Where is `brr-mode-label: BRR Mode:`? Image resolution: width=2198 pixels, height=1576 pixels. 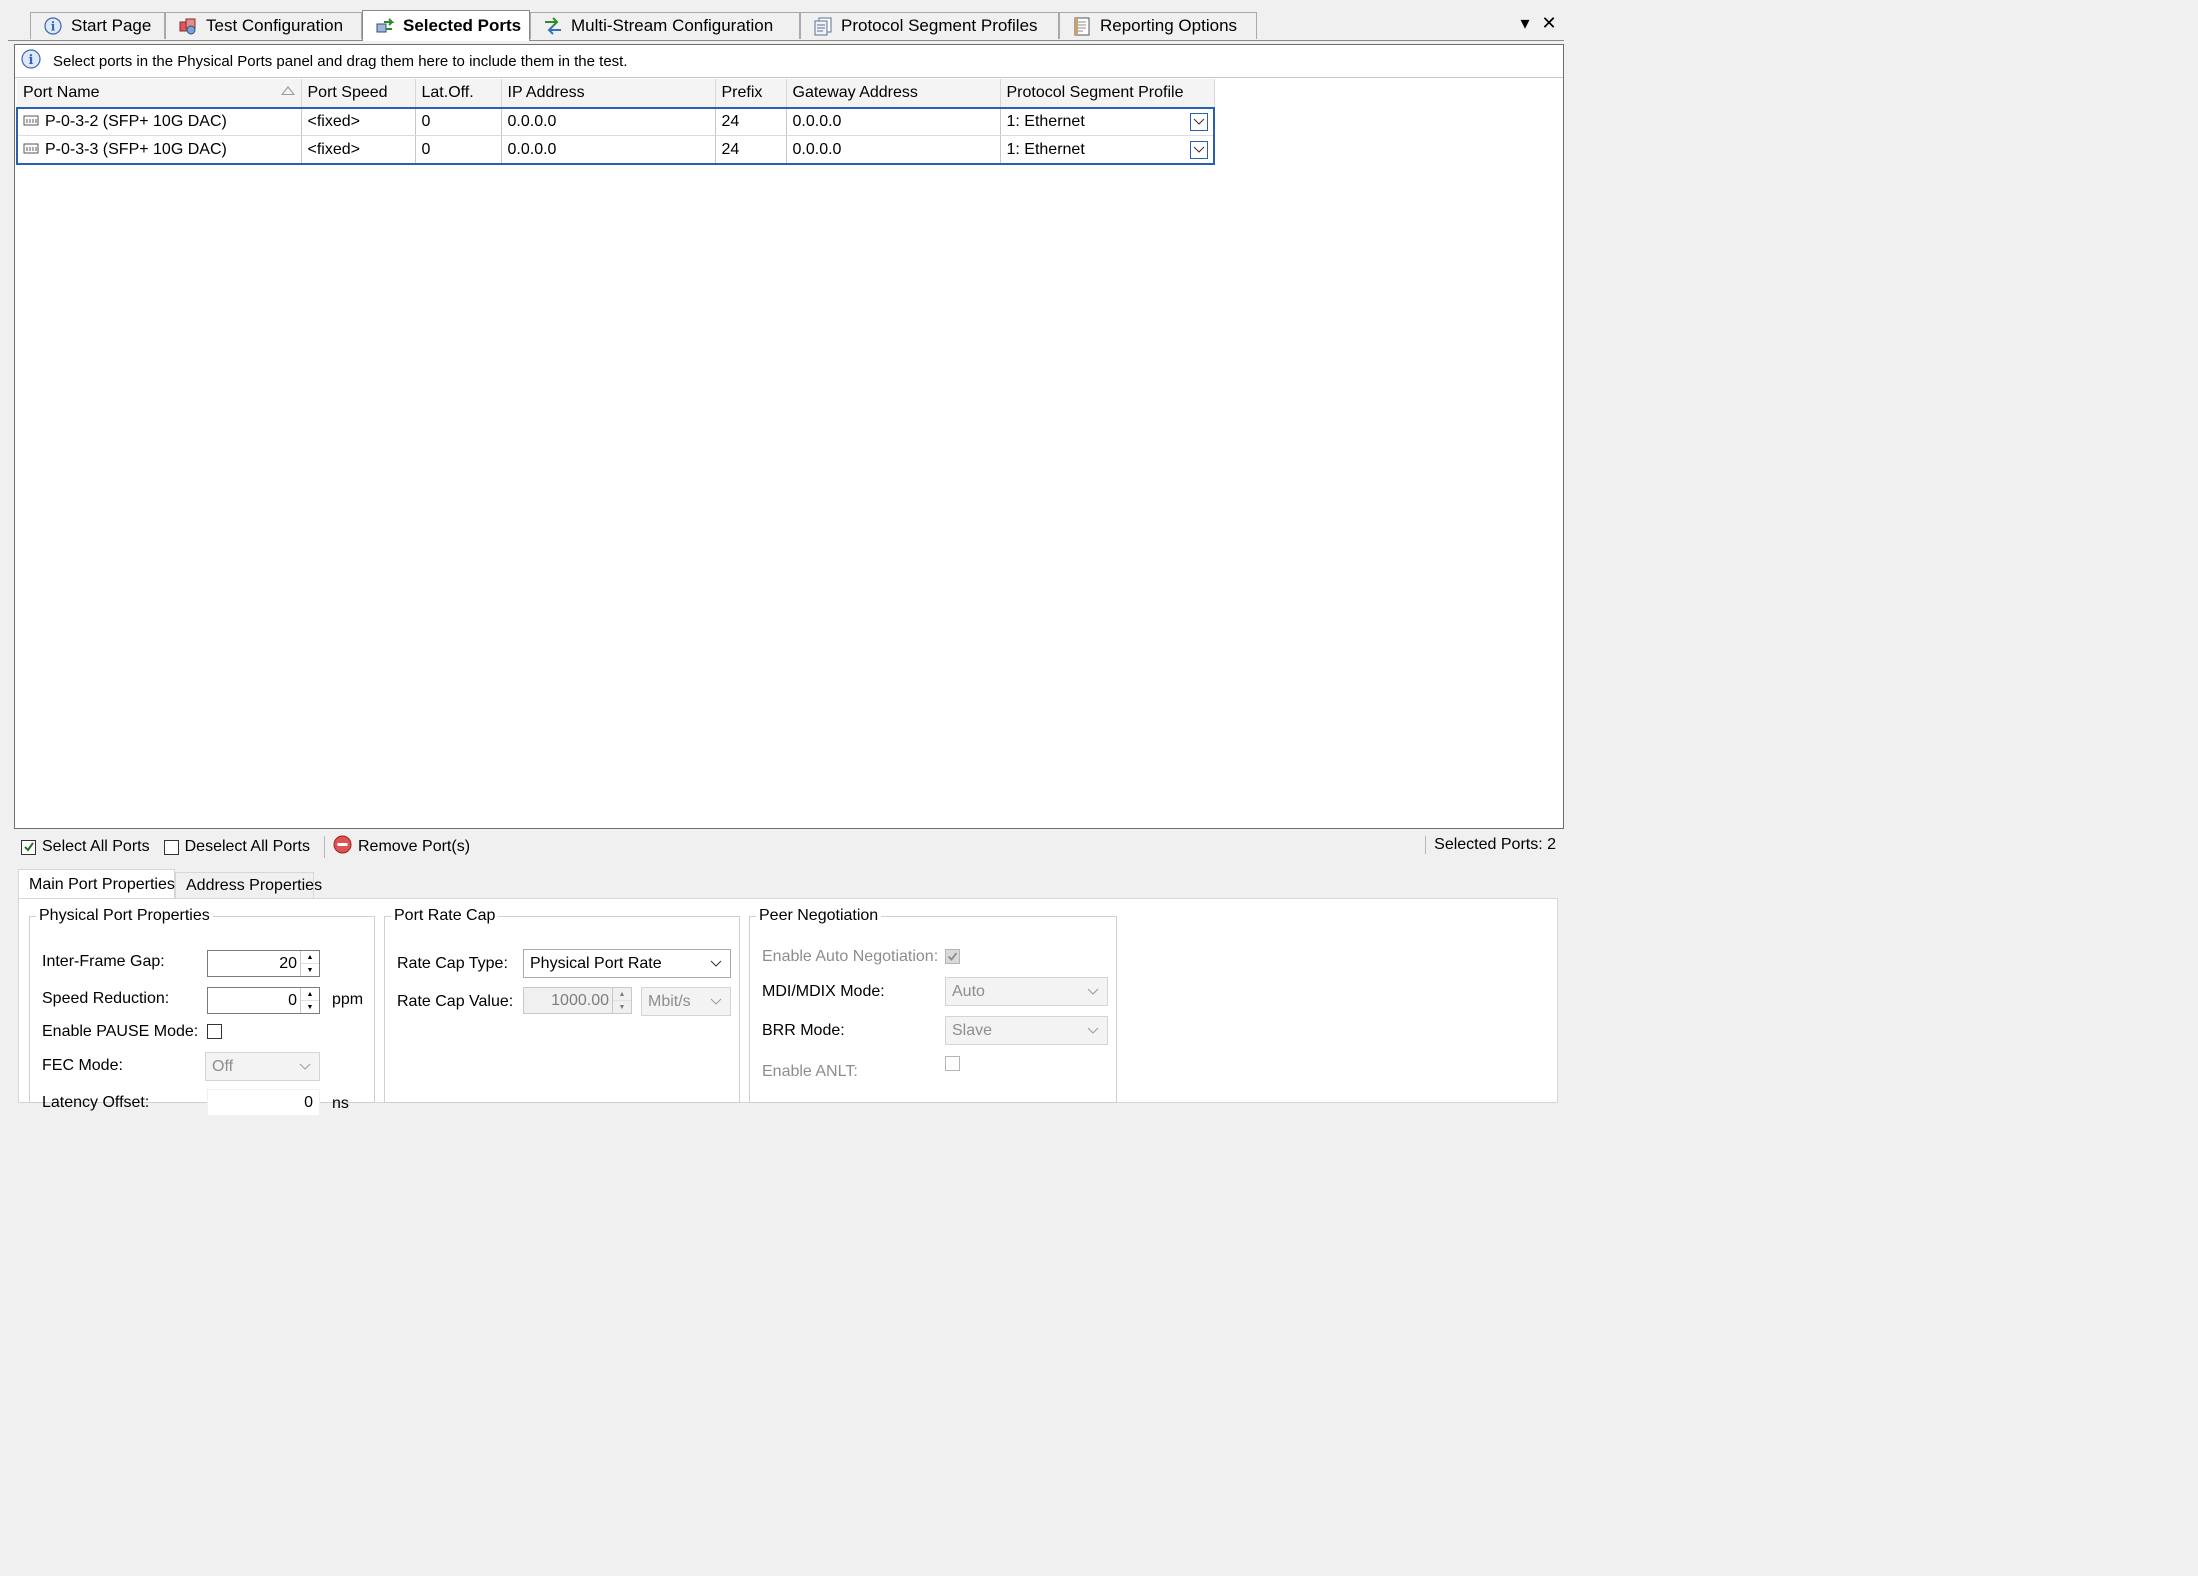 brr-mode-label: BRR Mode: is located at coordinates (803, 1030).